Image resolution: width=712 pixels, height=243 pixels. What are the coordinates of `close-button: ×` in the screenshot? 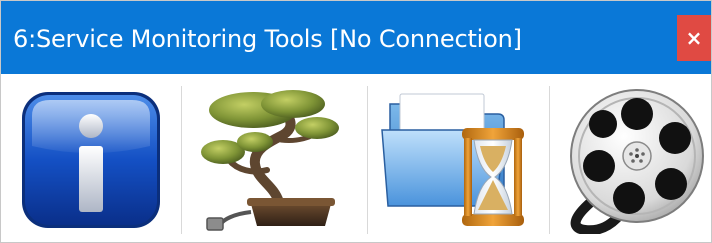 It's located at (694, 38).